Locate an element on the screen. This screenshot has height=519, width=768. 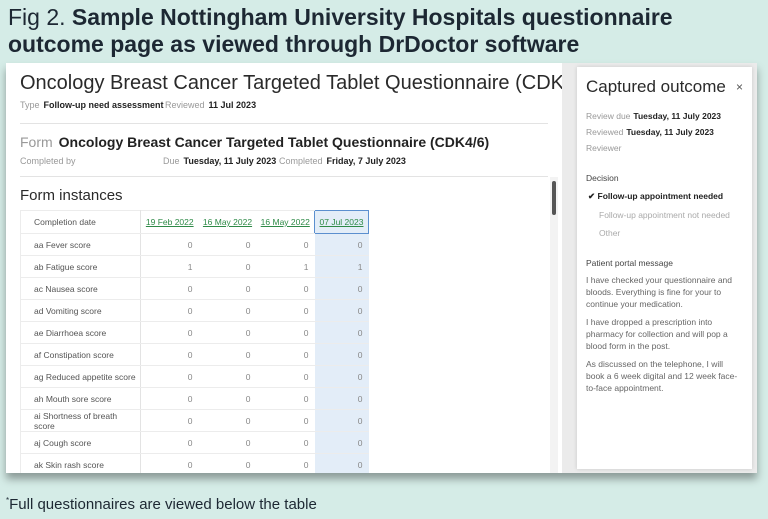
table-row: aa Fever score 0 0 0 0 is located at coordinates (194, 244).